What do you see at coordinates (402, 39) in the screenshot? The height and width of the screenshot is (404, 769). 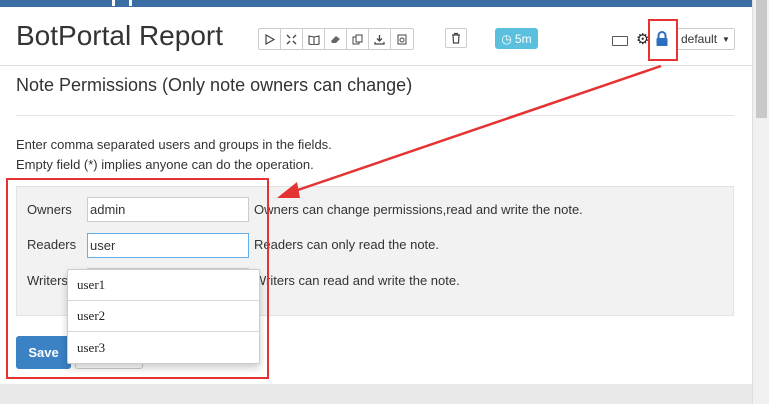 I see `version-icon` at bounding box center [402, 39].